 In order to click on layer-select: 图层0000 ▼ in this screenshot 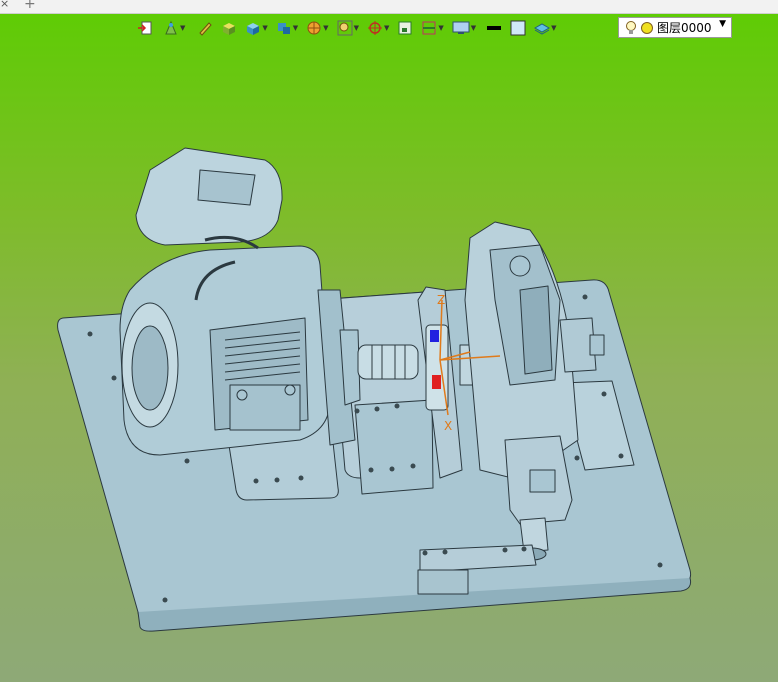, I will do `click(675, 27)`.